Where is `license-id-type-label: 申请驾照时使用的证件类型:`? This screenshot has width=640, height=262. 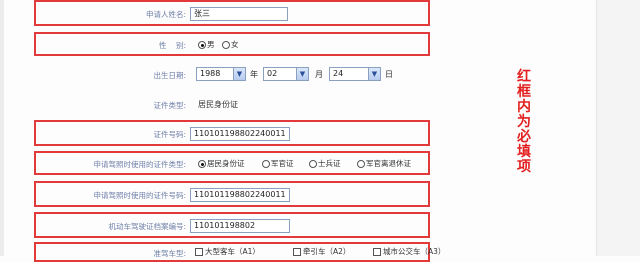 license-id-type-label: 申请驾照时使用的证件类型: is located at coordinates (139, 164).